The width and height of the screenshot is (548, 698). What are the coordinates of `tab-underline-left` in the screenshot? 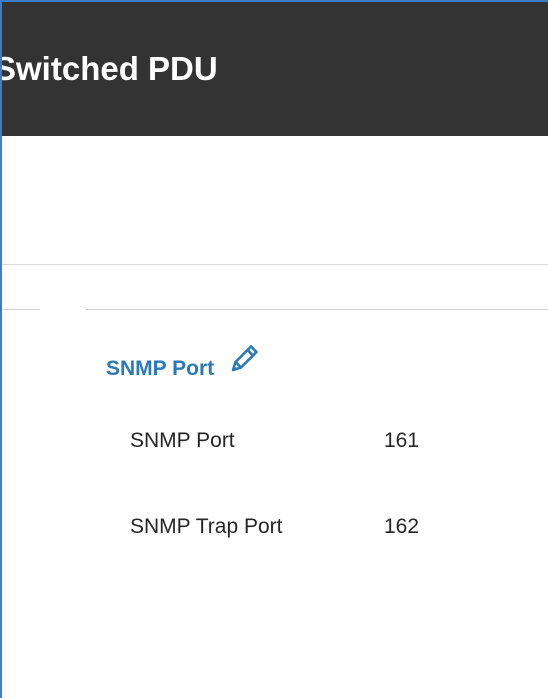 It's located at (21, 309).